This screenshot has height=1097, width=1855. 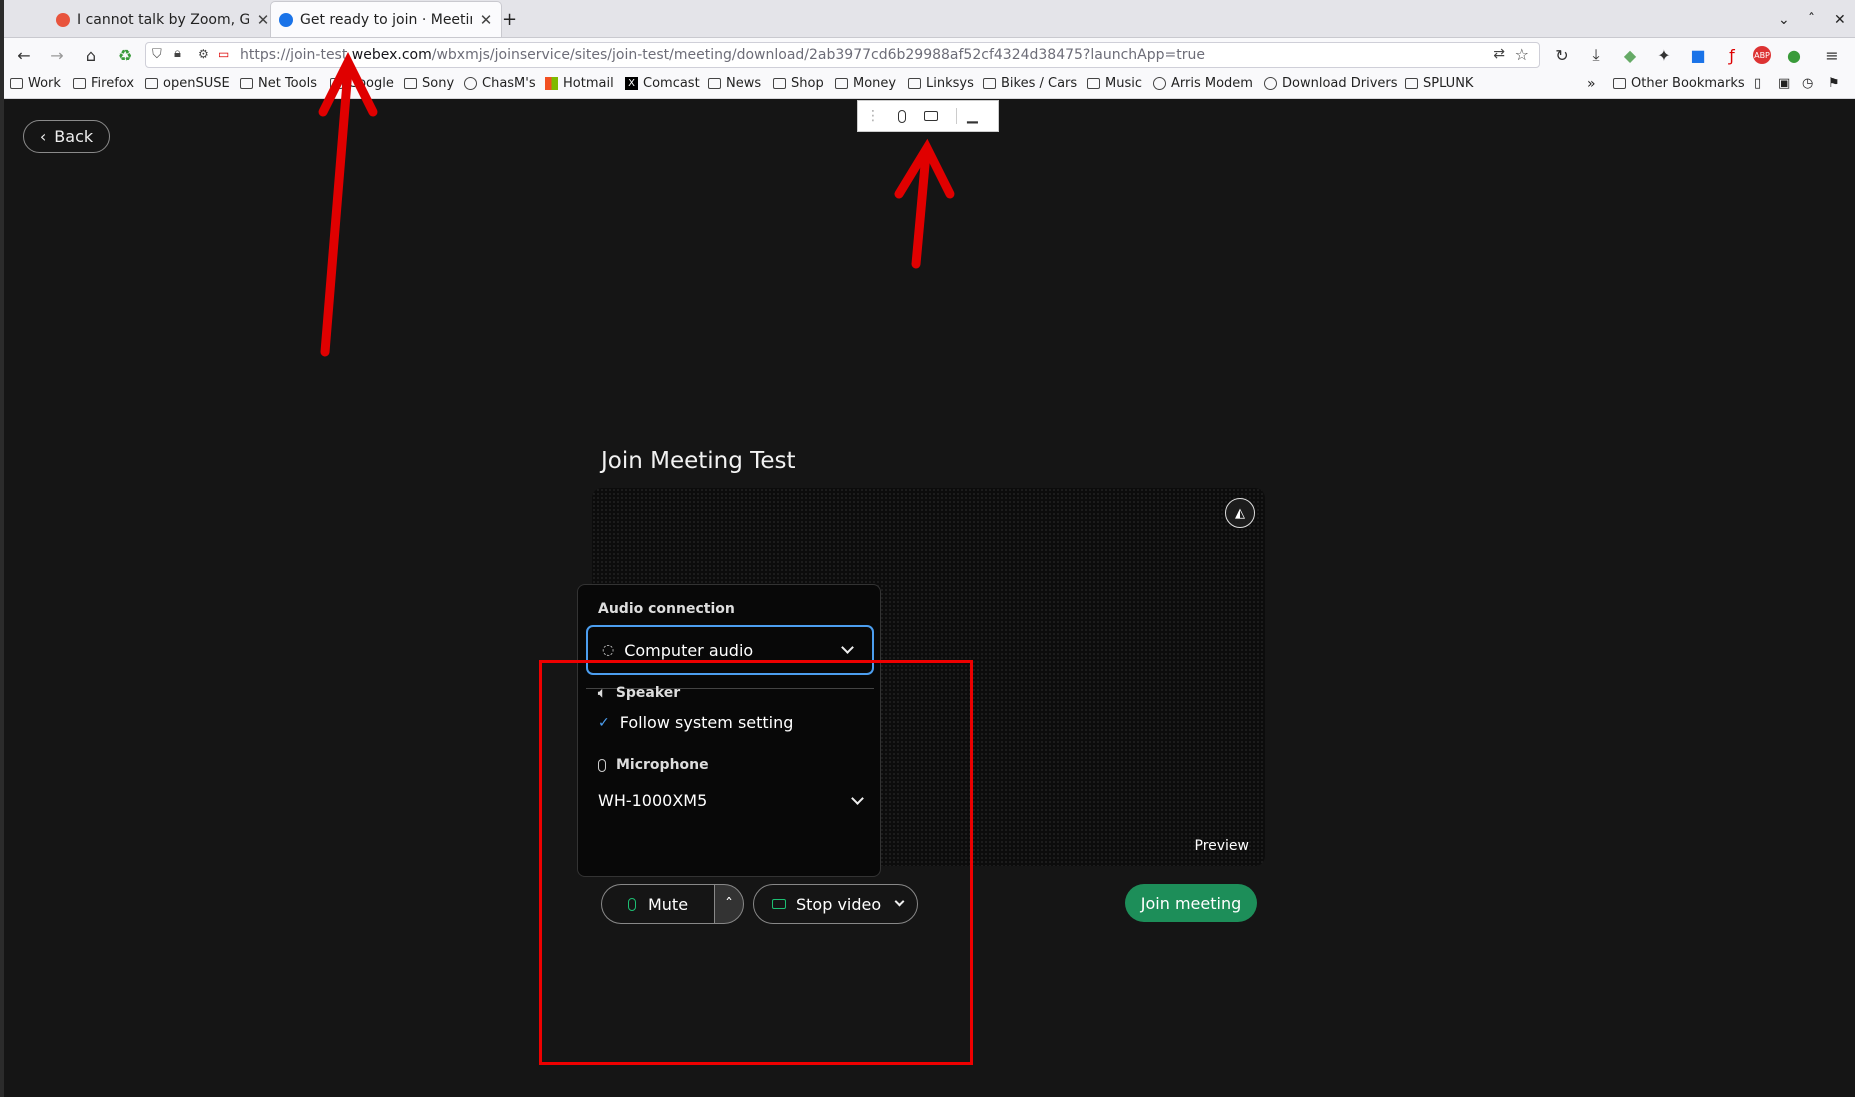 What do you see at coordinates (2, 548) in the screenshot?
I see `desktop-edge` at bounding box center [2, 548].